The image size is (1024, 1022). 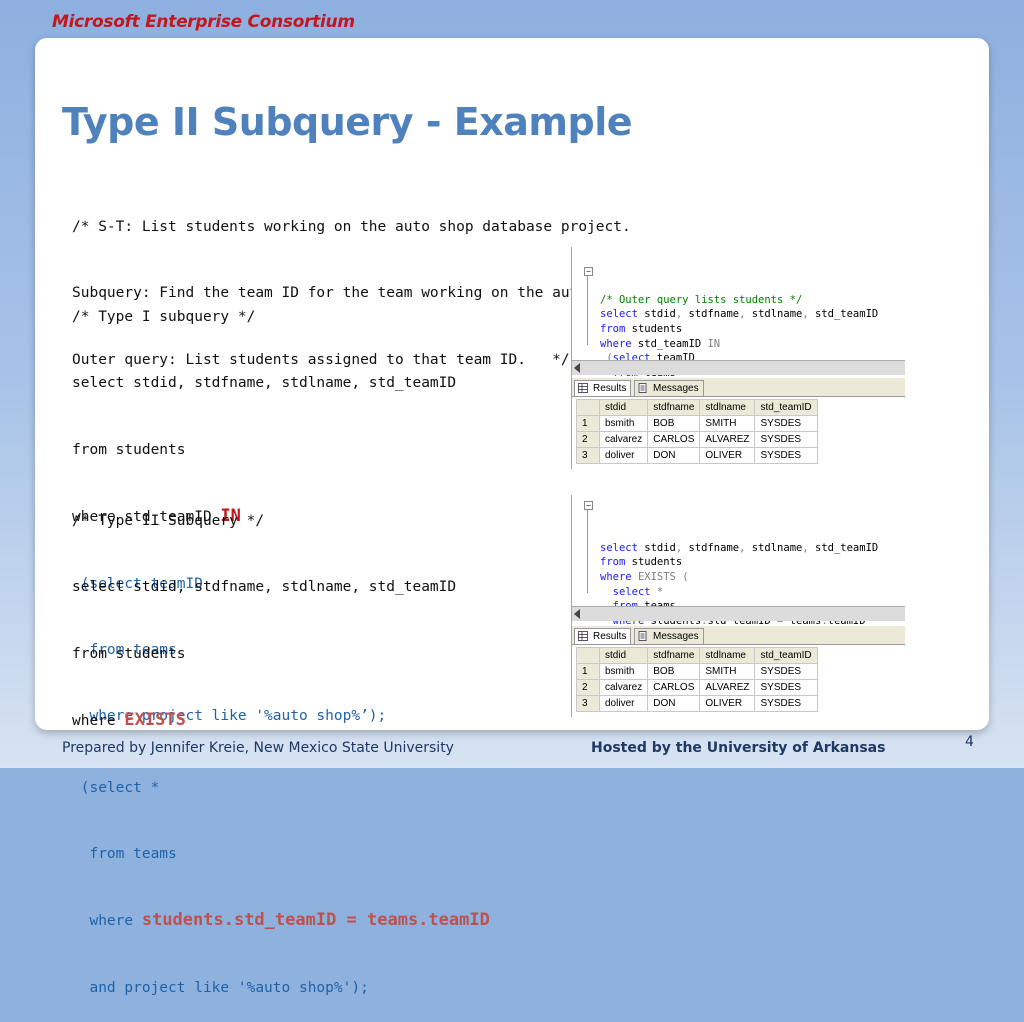 I want to click on type2-where-prefix: where, so click(x=98, y=720).